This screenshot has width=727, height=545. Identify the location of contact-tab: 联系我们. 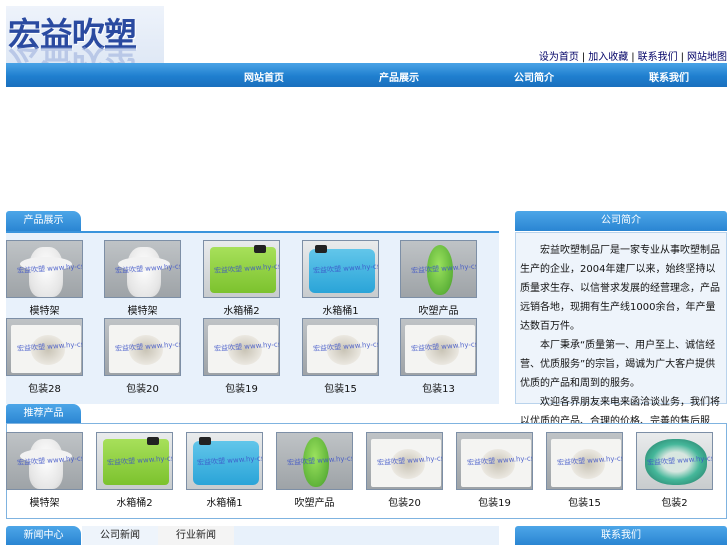
(621, 535).